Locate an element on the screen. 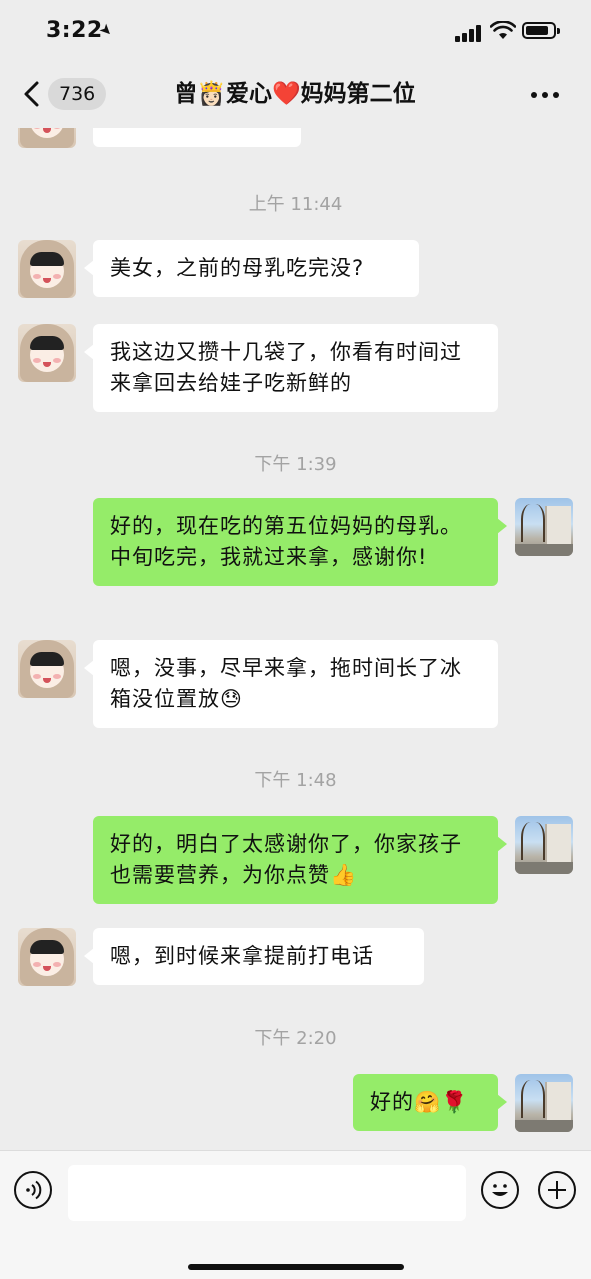 Image resolution: width=591 pixels, height=1279 pixels. message-bubble: 好的🤗🌹 is located at coordinates (430, 1102).